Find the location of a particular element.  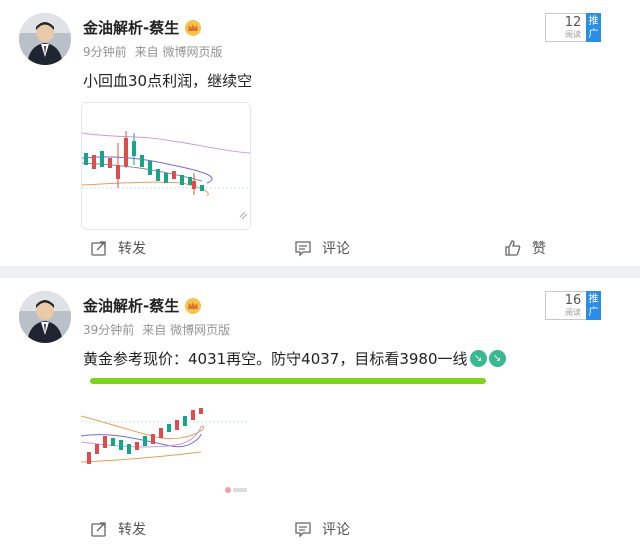

like-icon is located at coordinates (513, 248).